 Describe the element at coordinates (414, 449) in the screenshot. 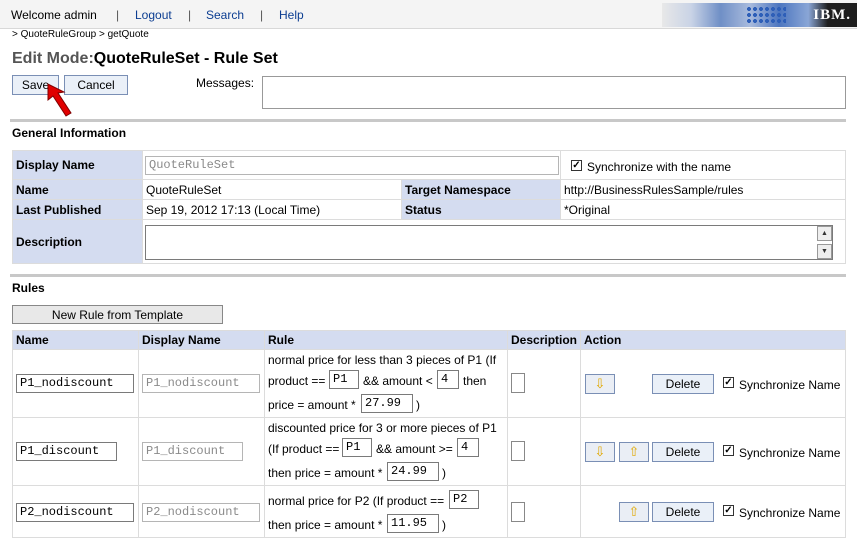

I see `rule-text: && amount >=` at that location.